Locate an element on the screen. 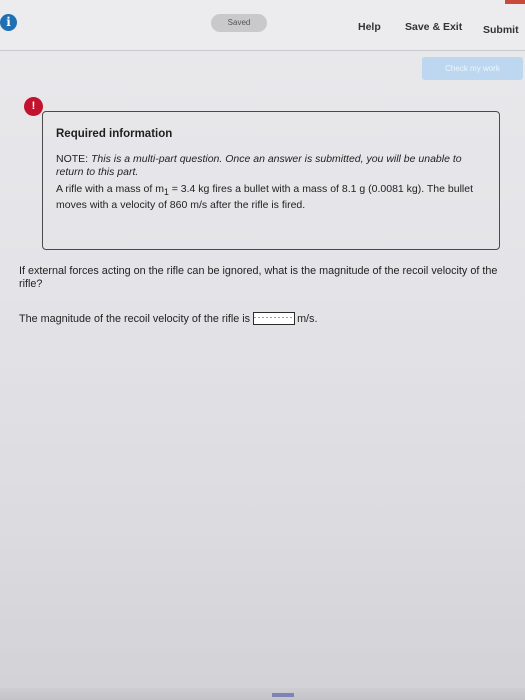 This screenshot has height=700, width=525. saved-status-badge: Saved is located at coordinates (239, 23).